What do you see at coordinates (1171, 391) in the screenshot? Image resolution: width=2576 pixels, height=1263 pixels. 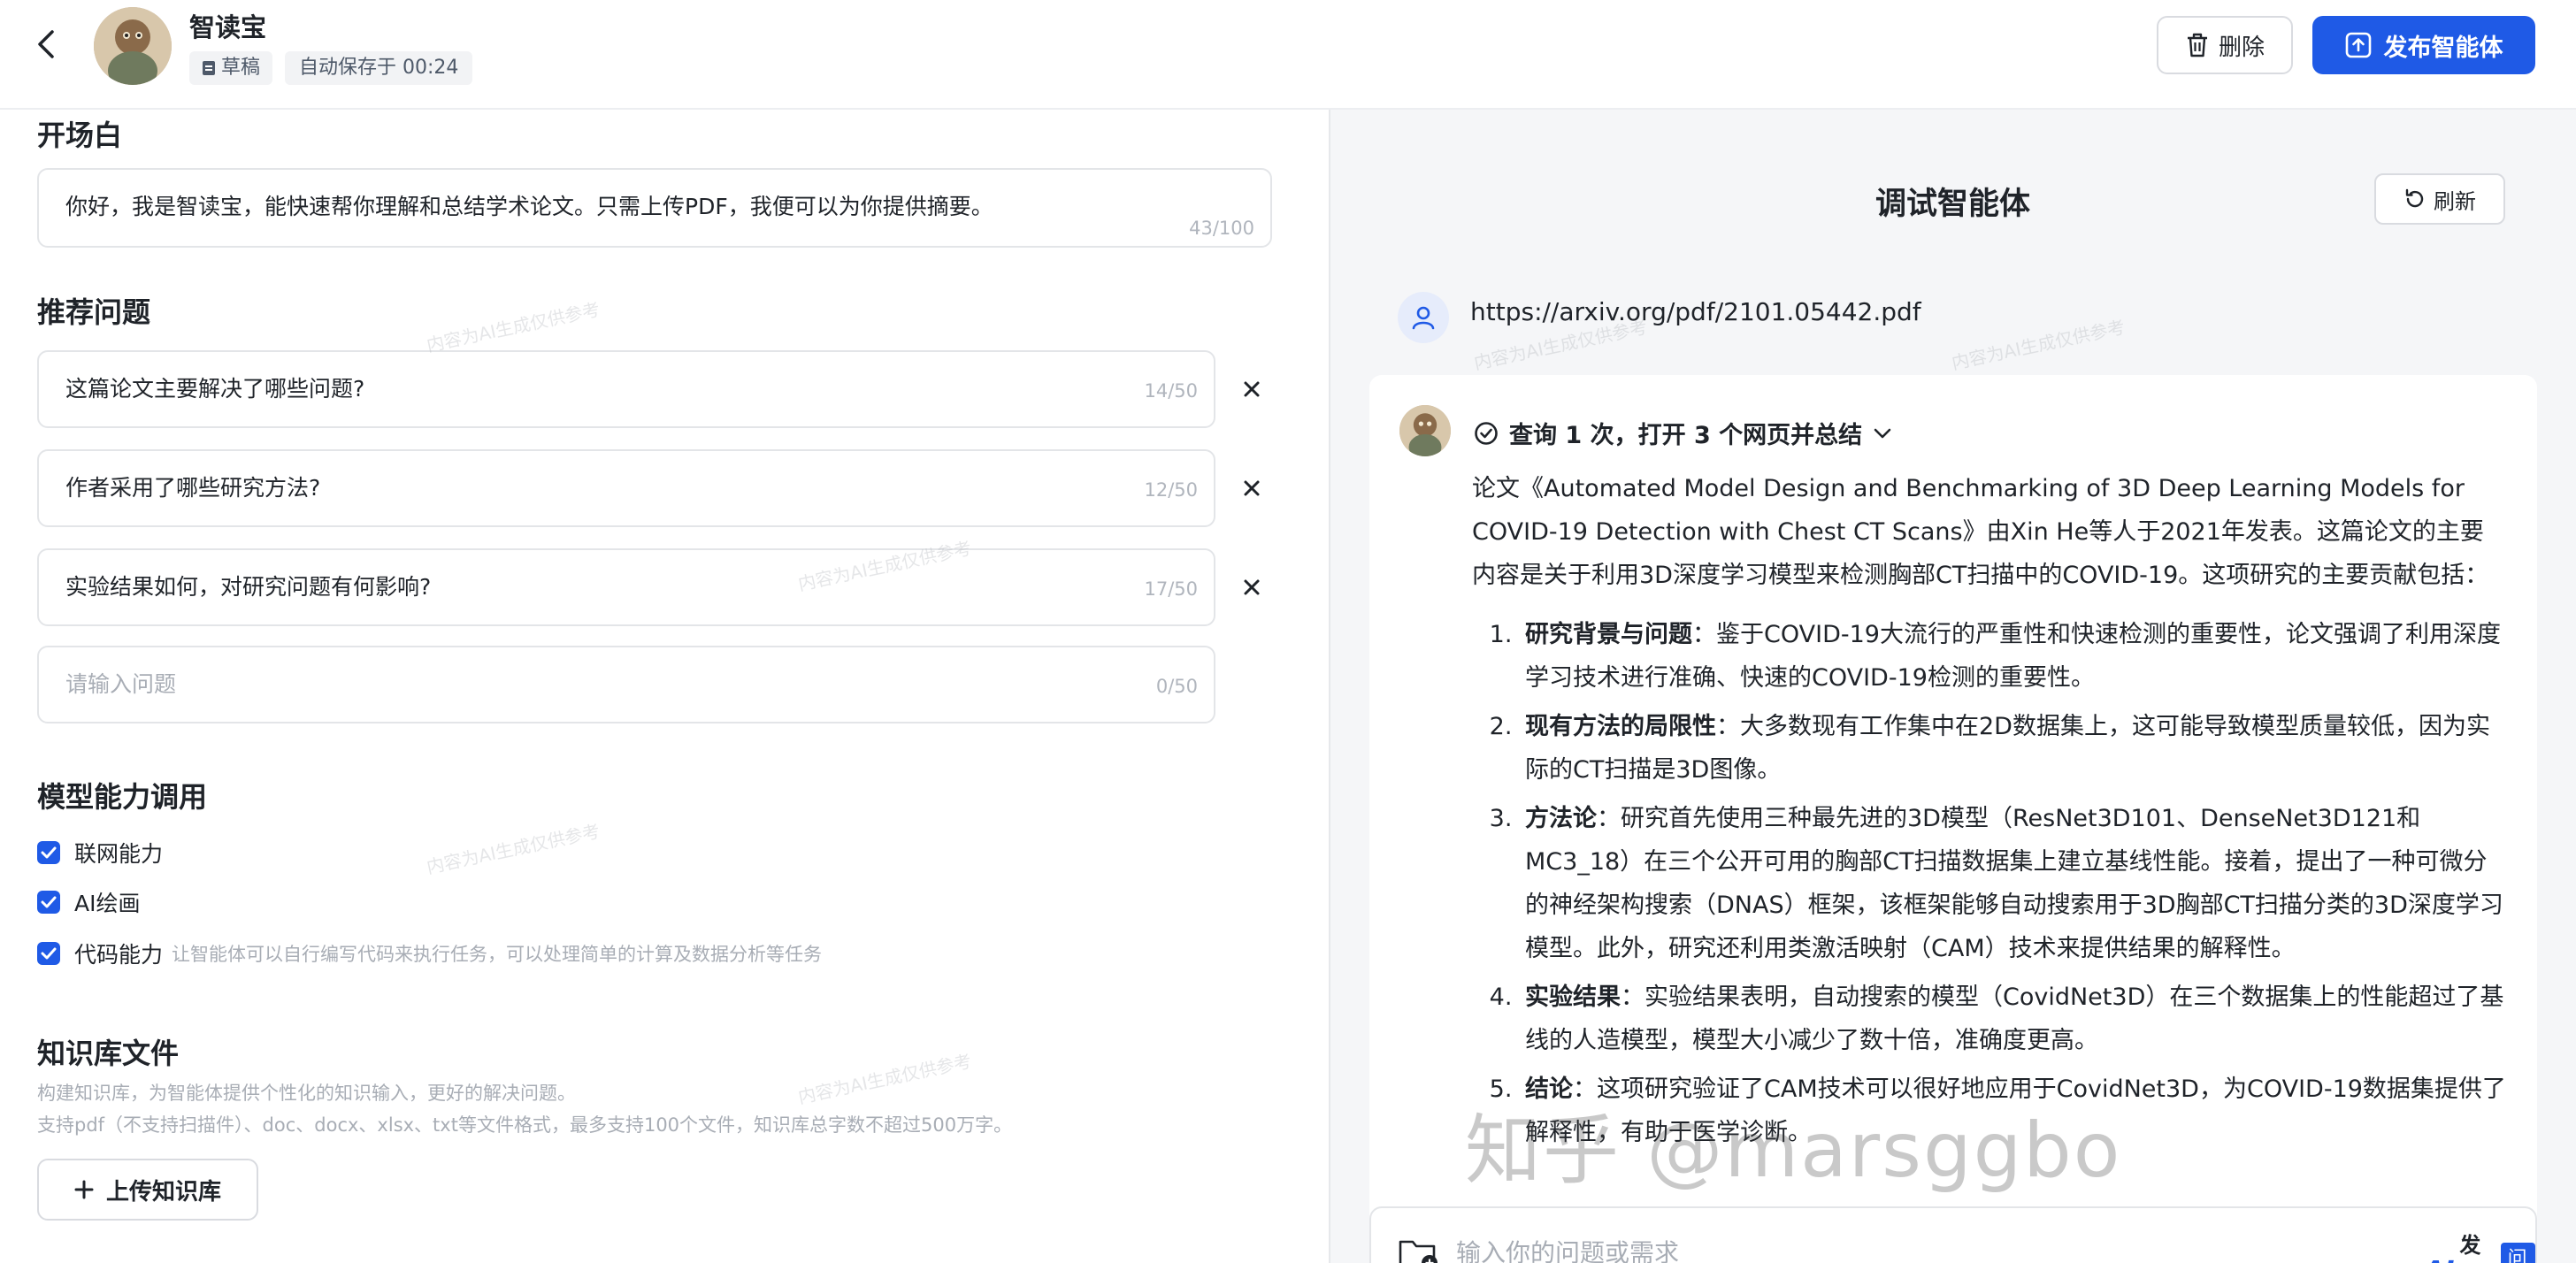 I see `question-char-count: 14/50` at bounding box center [1171, 391].